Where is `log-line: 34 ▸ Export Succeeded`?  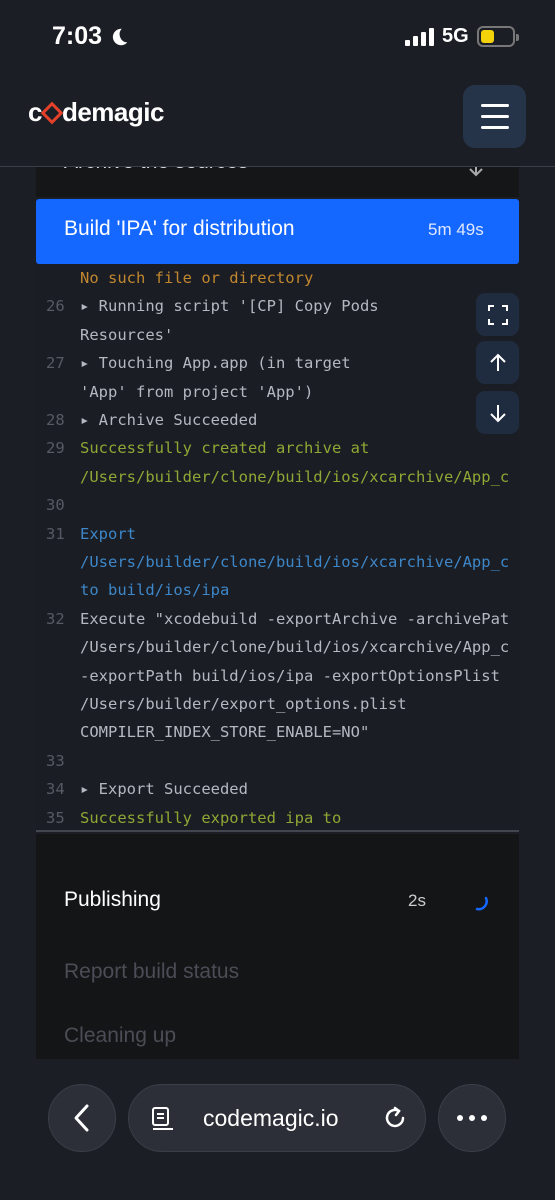
log-line: 34 ▸ Export Succeeded is located at coordinates (277, 789).